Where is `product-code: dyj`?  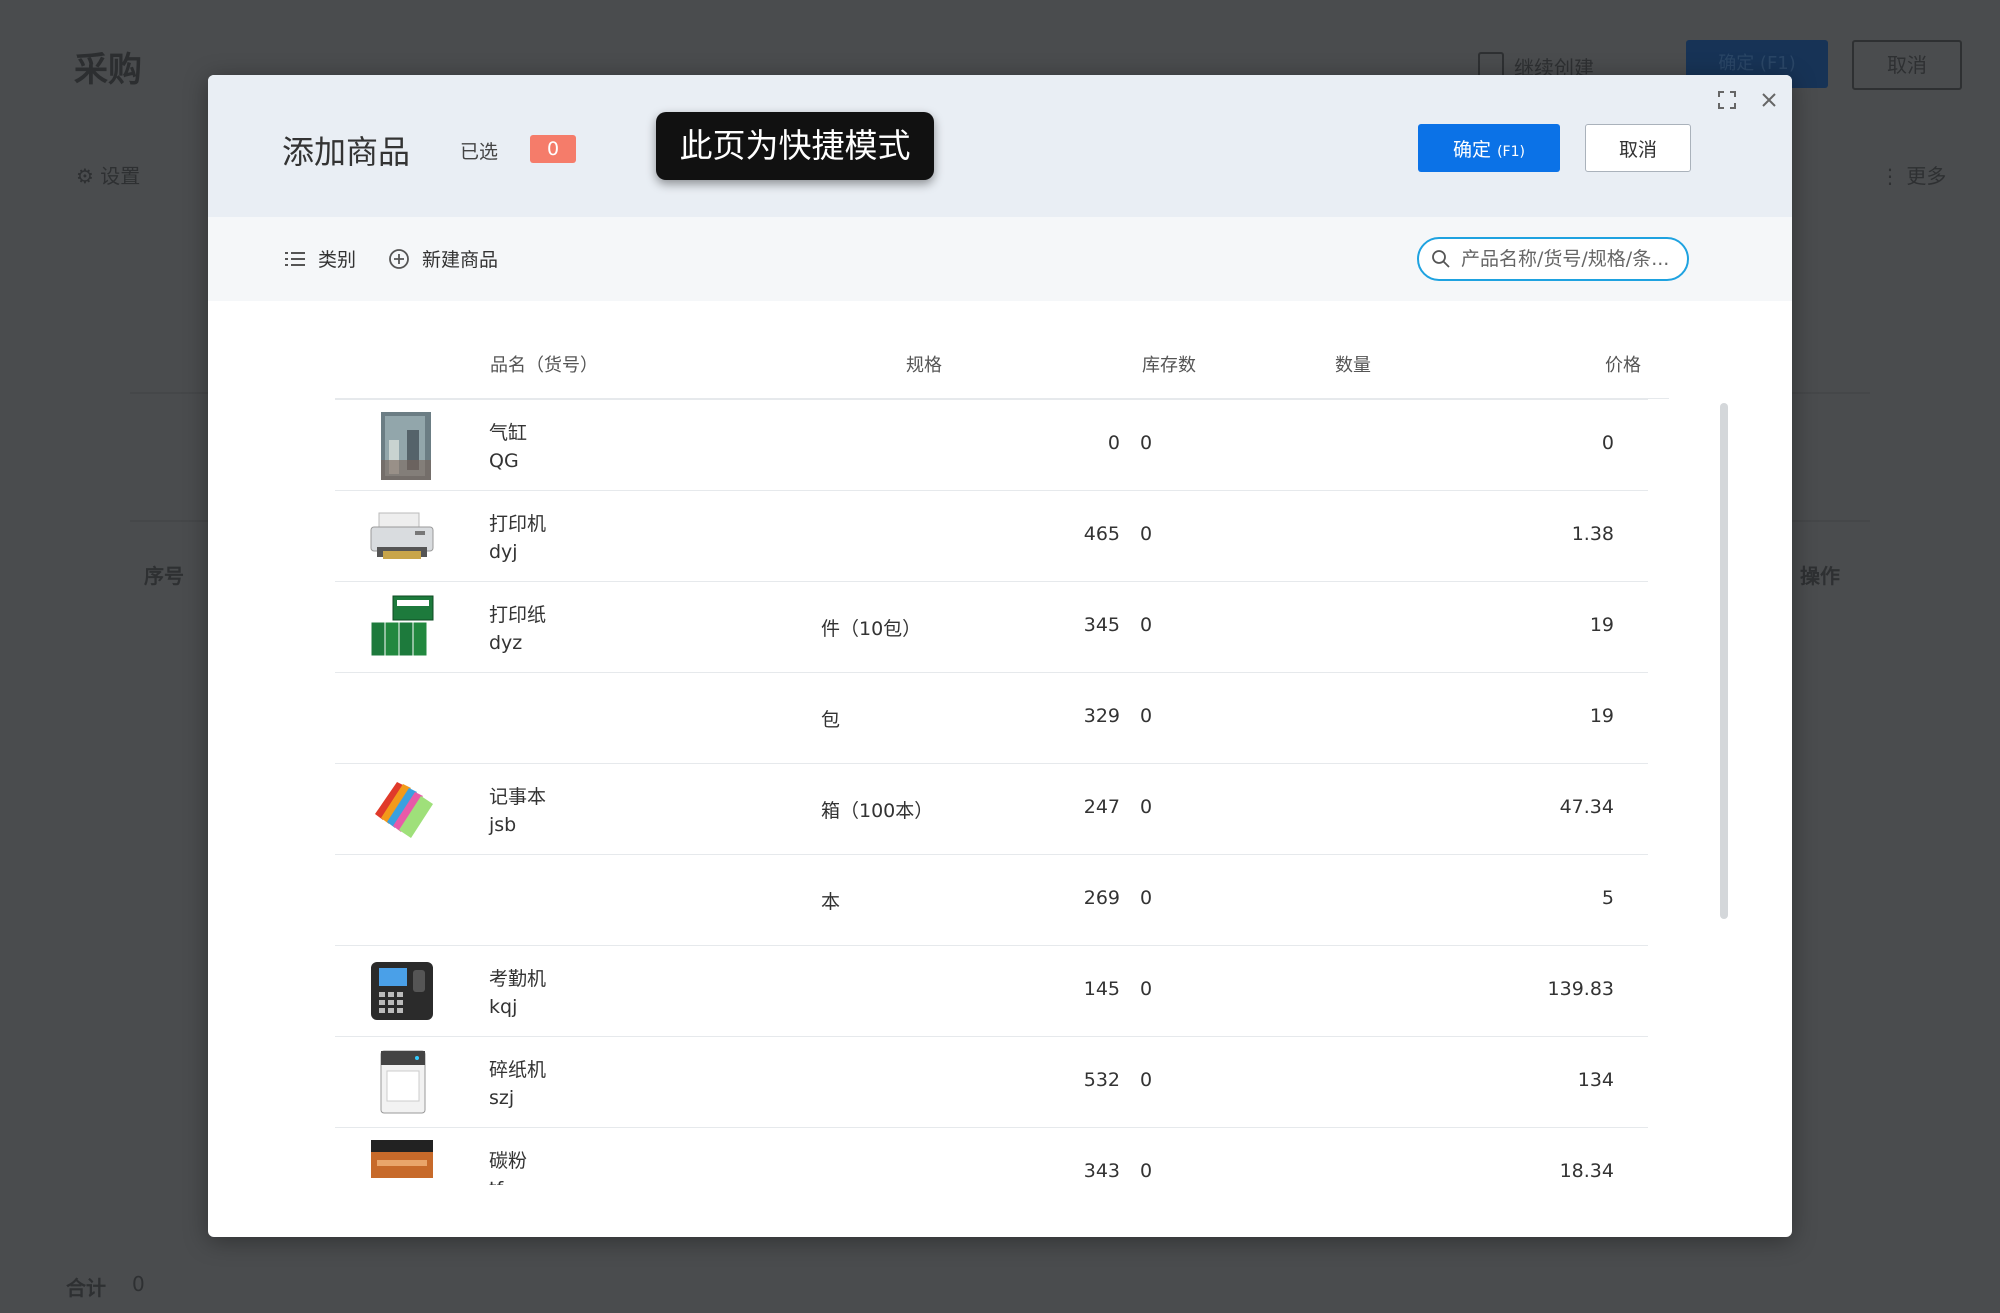
product-code: dyj is located at coordinates (503, 552).